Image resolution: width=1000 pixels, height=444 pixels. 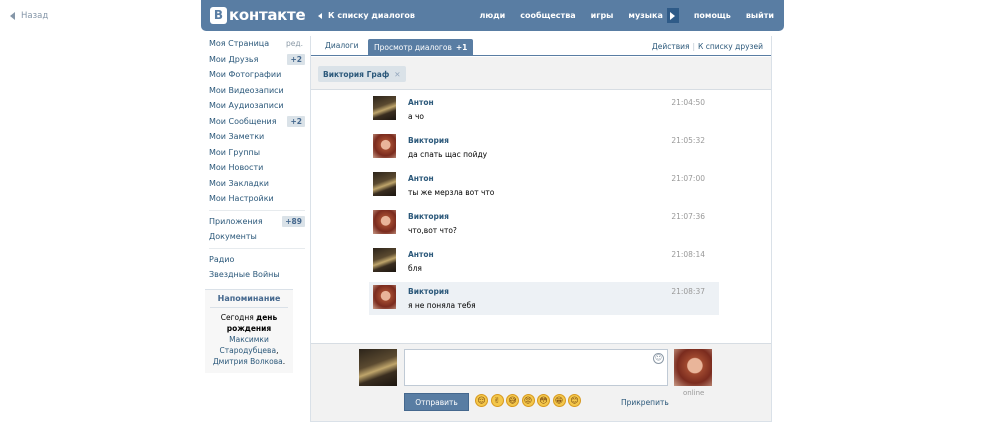 I want to click on message-text: ты же мерзла вот что, so click(x=451, y=192).